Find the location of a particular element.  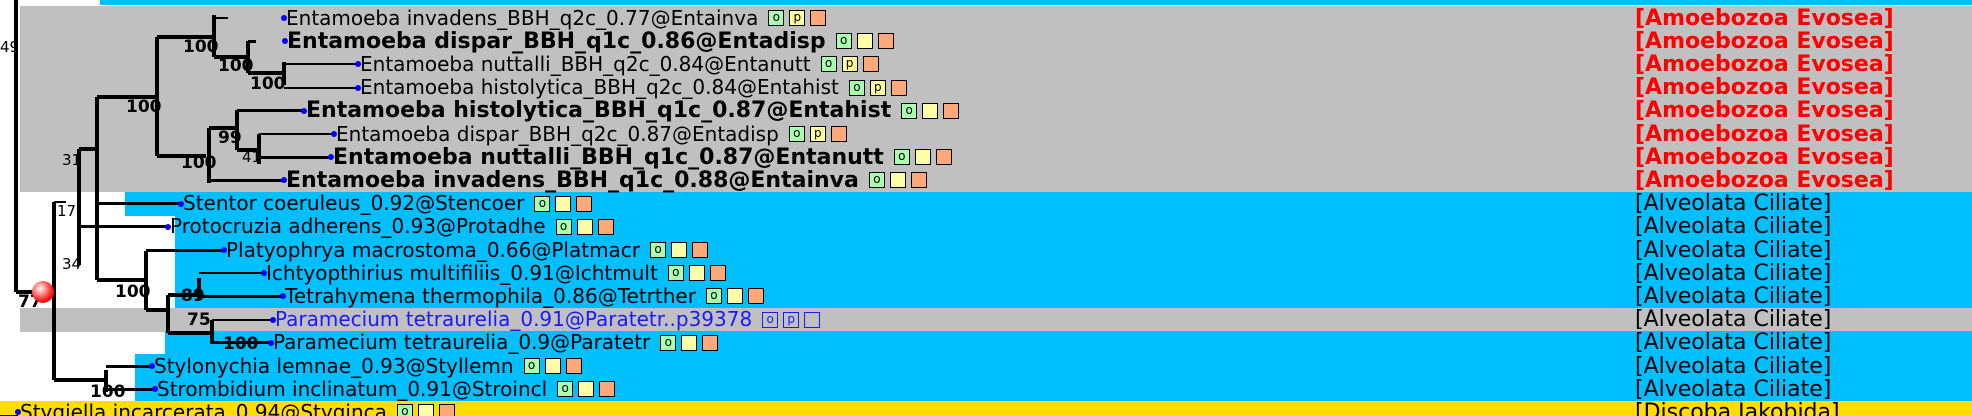

taxonomy-label: [Discoba Jakobida] is located at coordinates (1737, 407).